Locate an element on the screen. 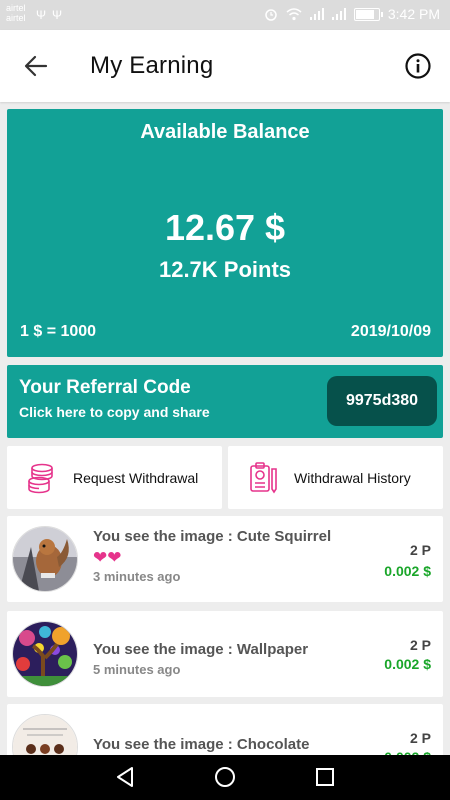 The image size is (450, 800). back-triangle-icon is located at coordinates (125, 777).